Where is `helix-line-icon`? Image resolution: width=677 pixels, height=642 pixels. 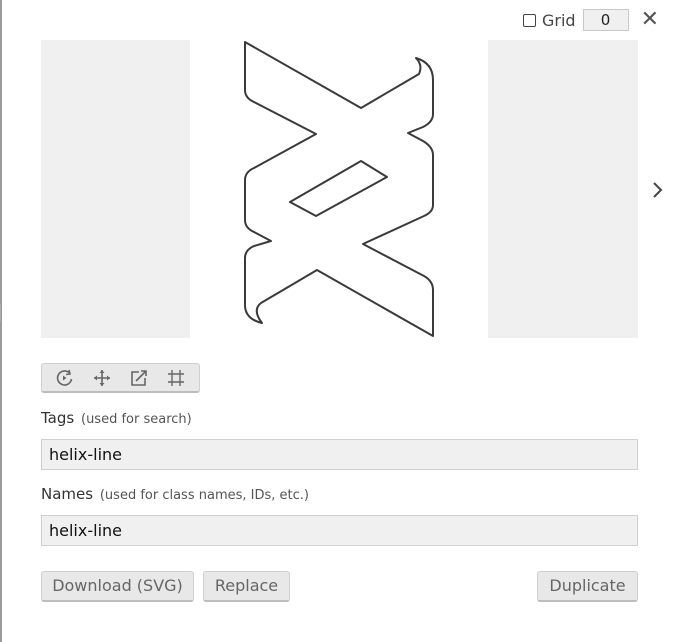
helix-line-icon is located at coordinates (339, 189).